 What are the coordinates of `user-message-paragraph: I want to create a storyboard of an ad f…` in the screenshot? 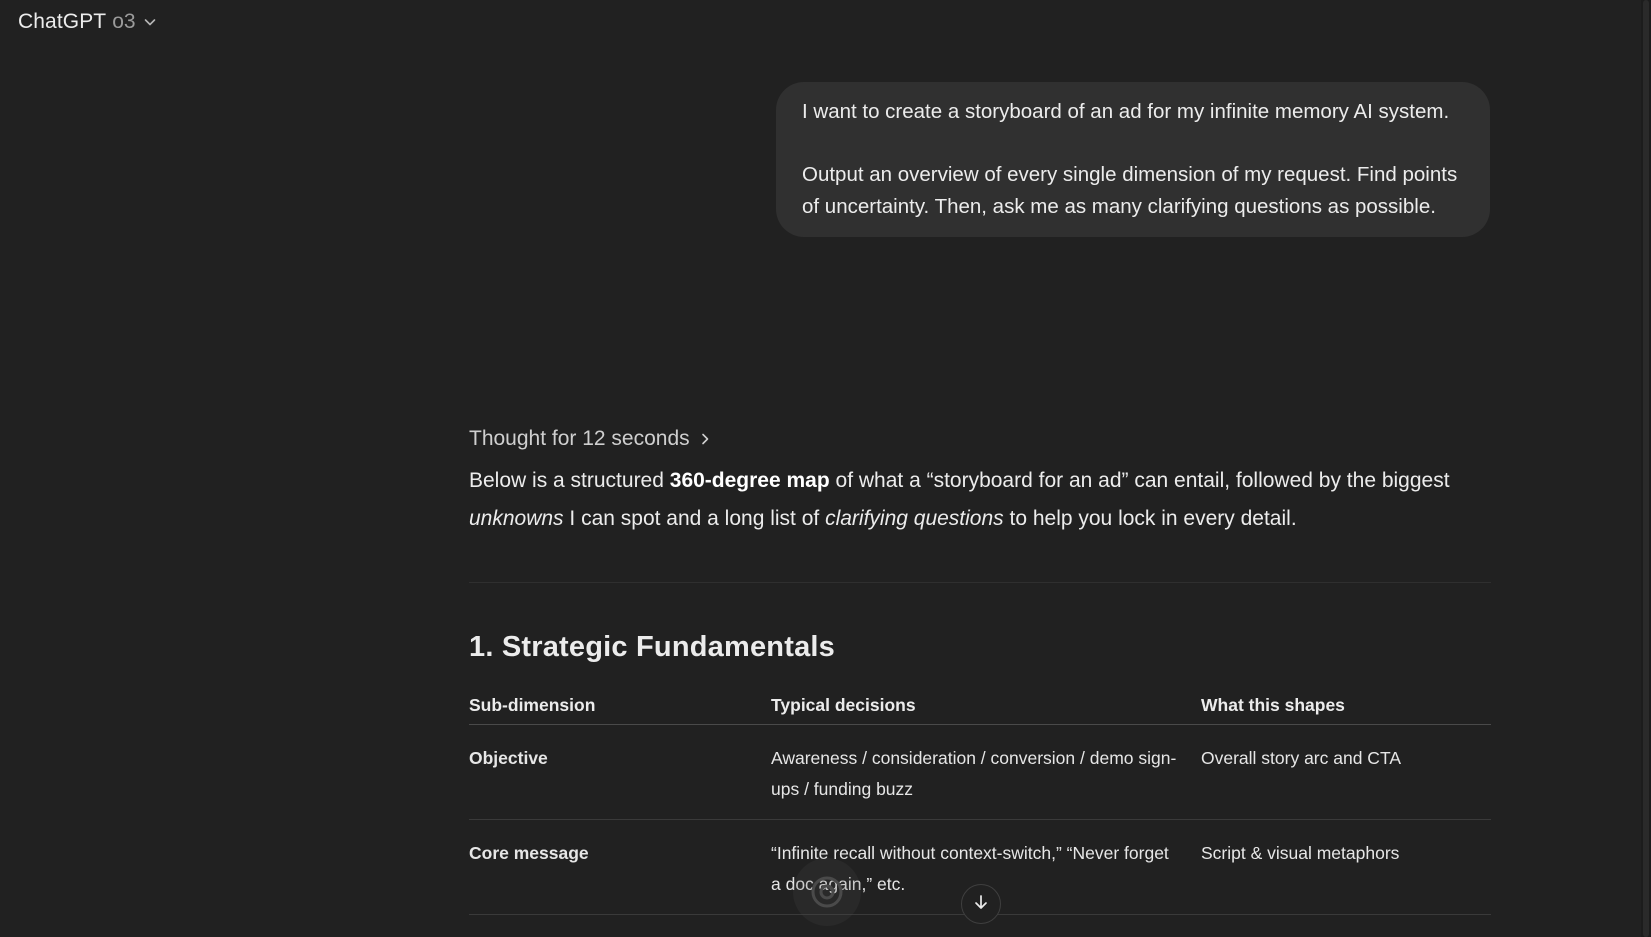 It's located at (1126, 111).